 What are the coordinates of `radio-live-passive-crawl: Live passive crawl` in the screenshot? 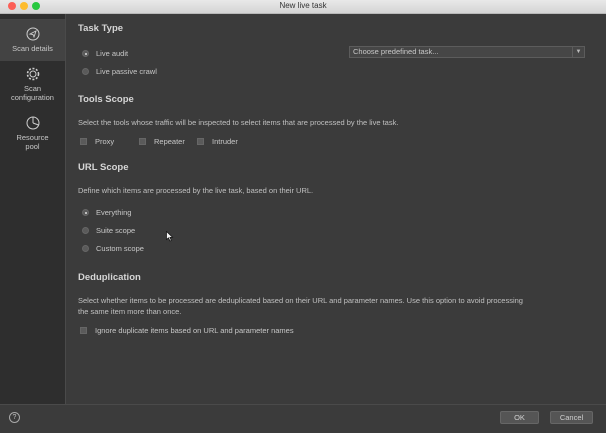 It's located at (119, 71).